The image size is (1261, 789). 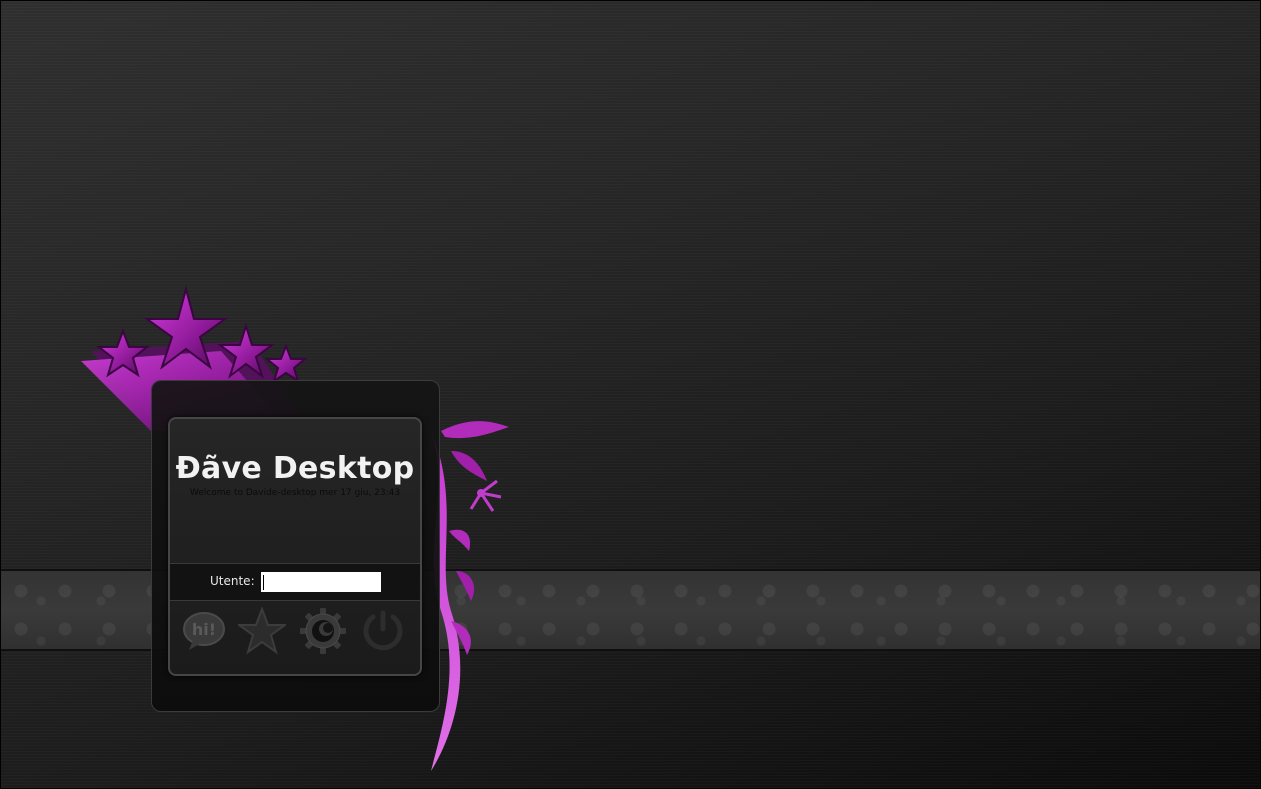 I want to click on username-row: Utente:, so click(x=295, y=582).